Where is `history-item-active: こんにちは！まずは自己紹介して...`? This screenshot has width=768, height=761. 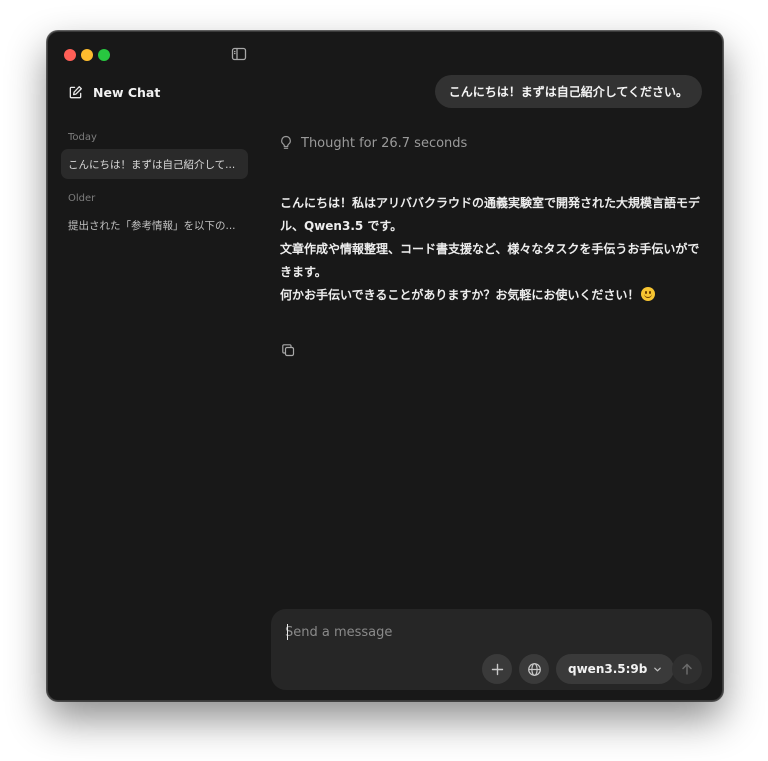 history-item-active: こんにちは！まずは自己紹介して... is located at coordinates (154, 164).